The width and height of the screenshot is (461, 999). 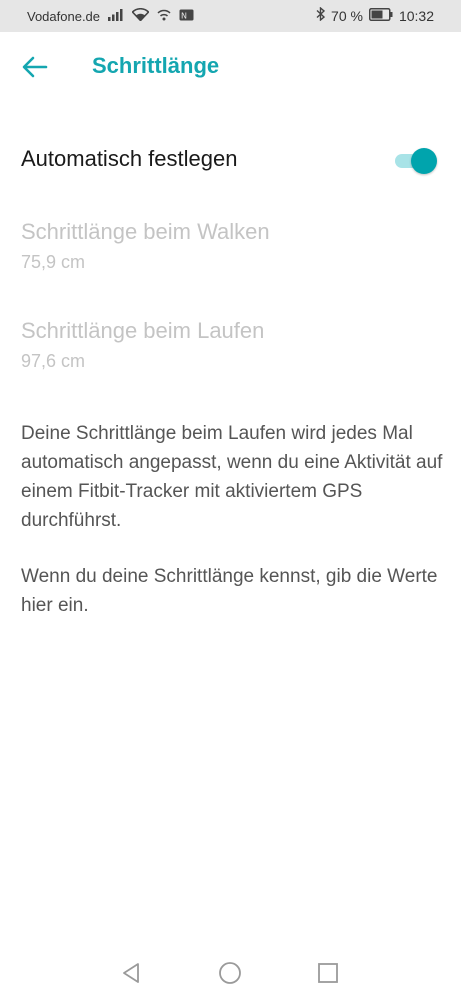 I want to click on carrier-name: Vodafone.de, so click(x=64, y=16).